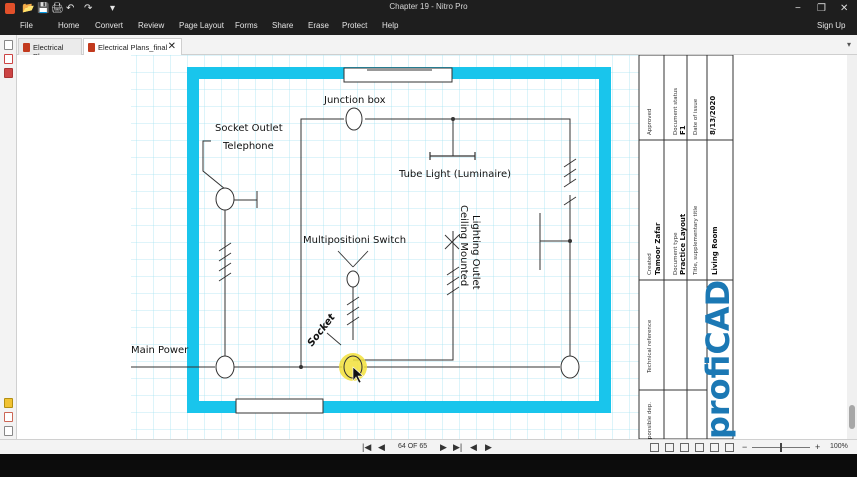 The width and height of the screenshot is (857, 477). What do you see at coordinates (443, 447) in the screenshot?
I see `next-page-icon: ▶` at bounding box center [443, 447].